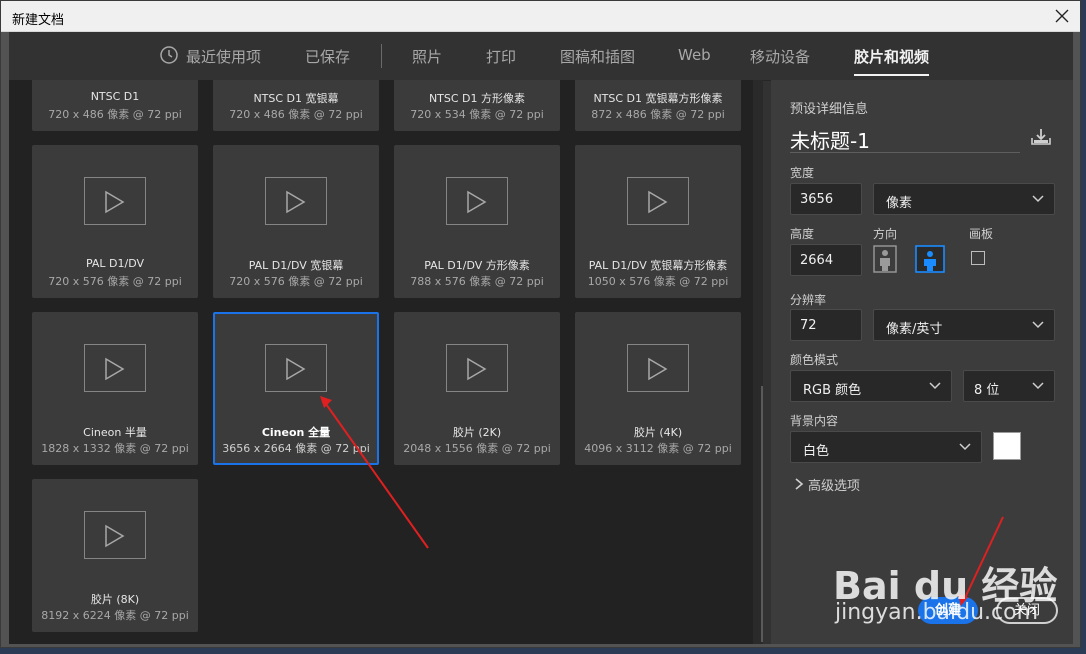 This screenshot has height=654, width=1086. What do you see at coordinates (169, 55) in the screenshot?
I see `clock-icon` at bounding box center [169, 55].